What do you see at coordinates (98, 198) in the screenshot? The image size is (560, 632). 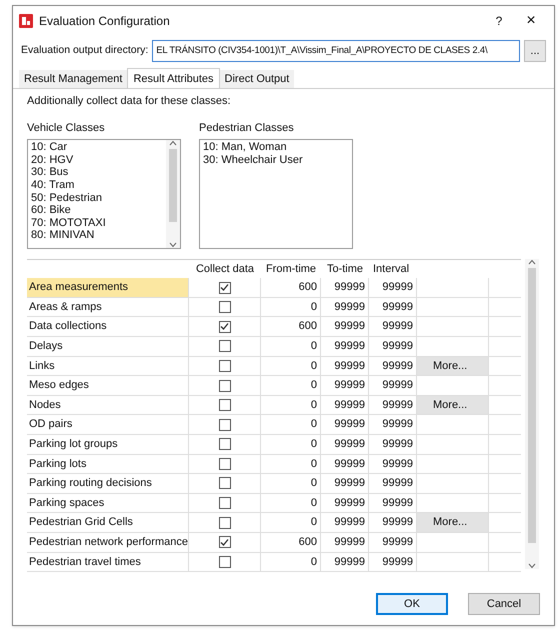 I see `list-item: 50: Pedestrian` at bounding box center [98, 198].